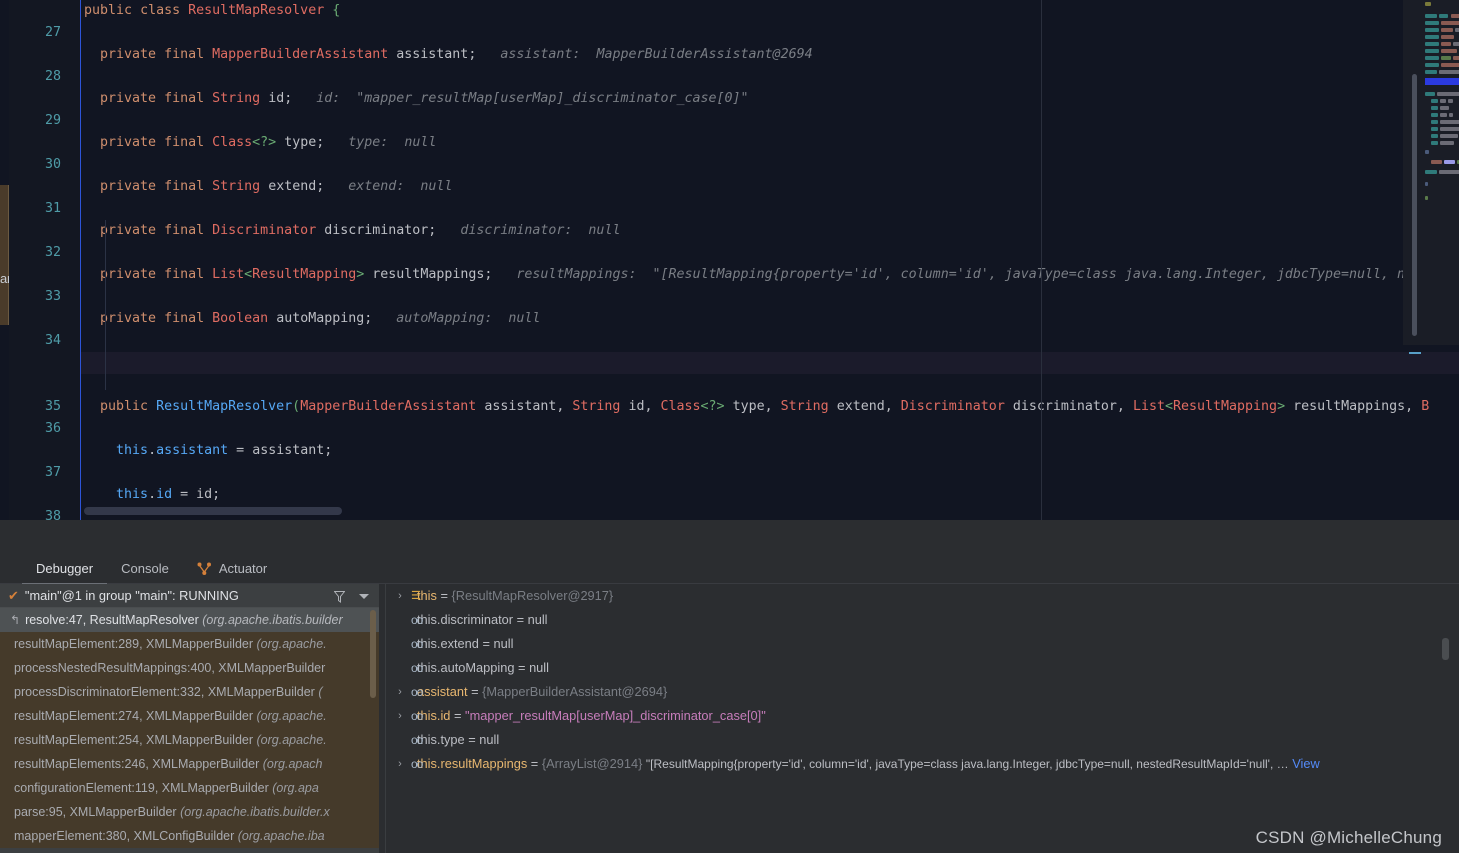  Describe the element at coordinates (442, 691) in the screenshot. I see `variable-name: assistant` at that location.